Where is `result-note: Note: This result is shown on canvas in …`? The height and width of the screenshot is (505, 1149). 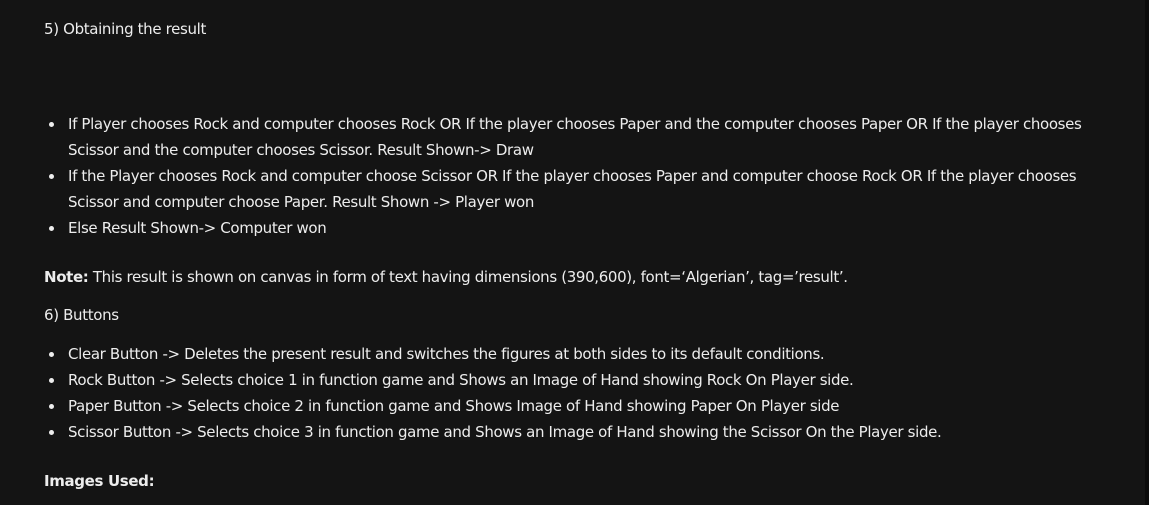
result-note: Note: This result is shown on canvas in … is located at coordinates (446, 277).